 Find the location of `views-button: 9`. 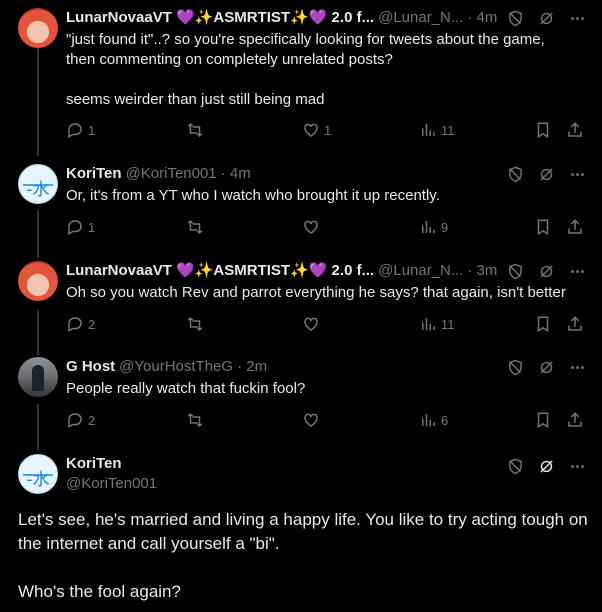

views-button: 9 is located at coordinates (433, 227).